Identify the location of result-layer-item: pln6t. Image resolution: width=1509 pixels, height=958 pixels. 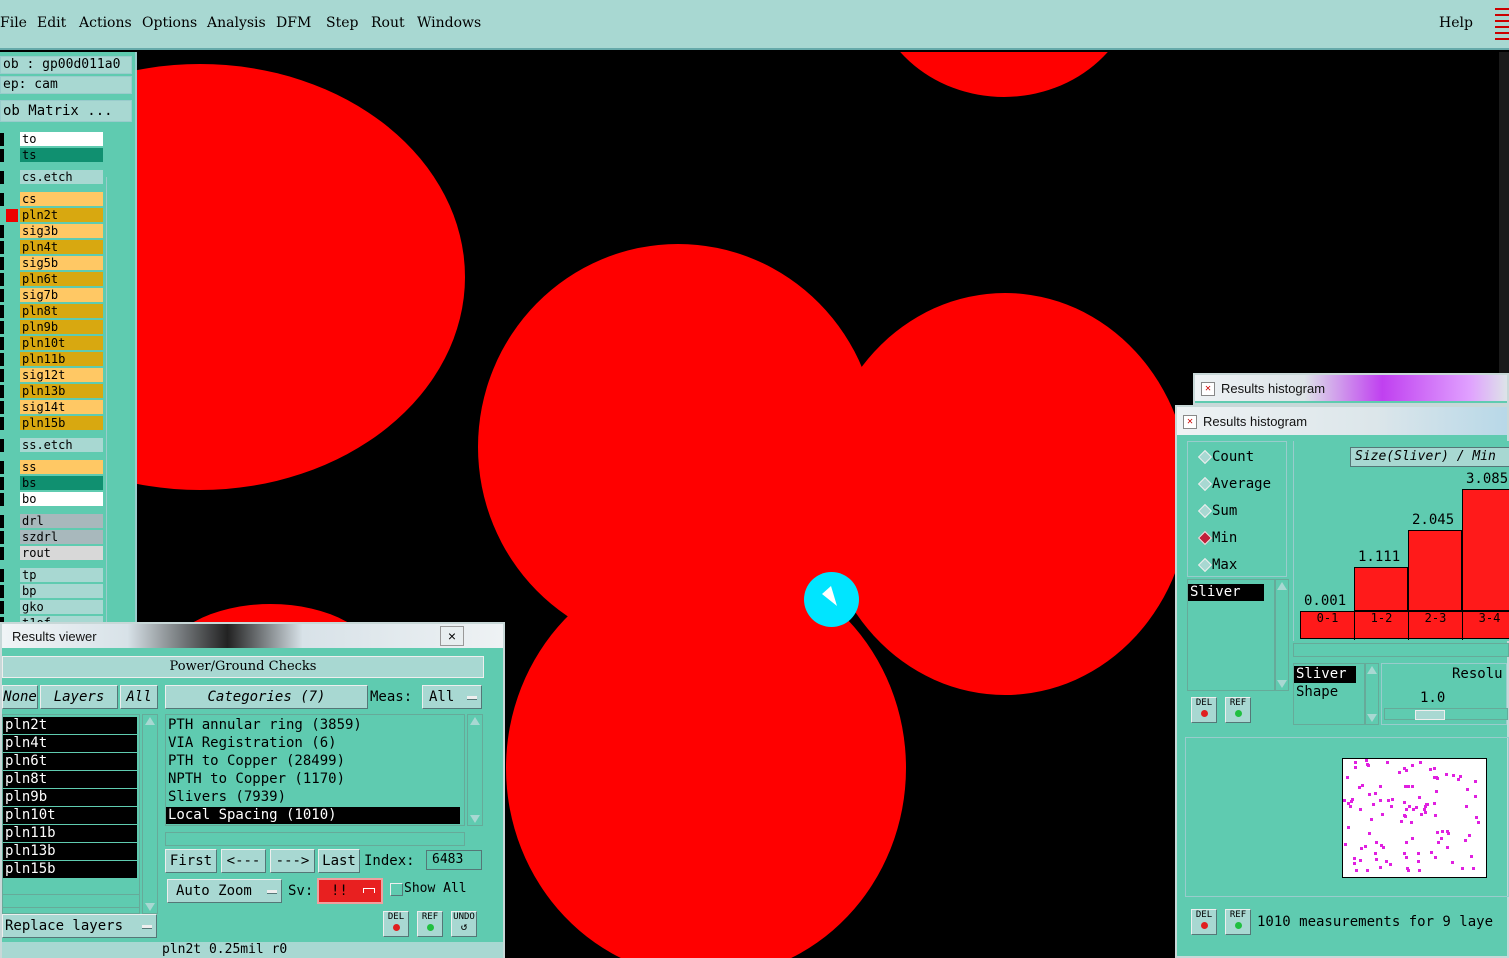
(70, 761).